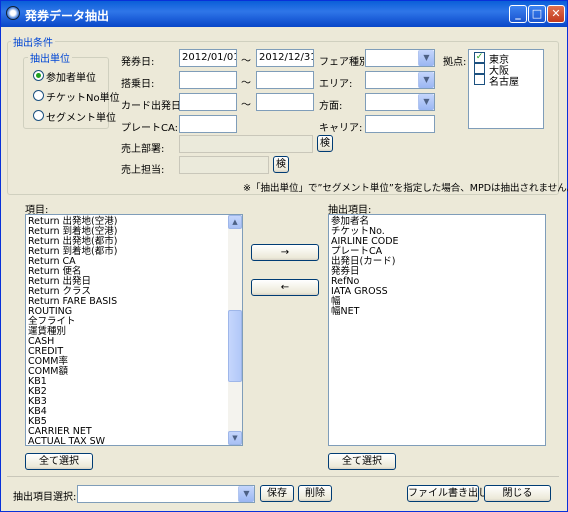 This screenshot has height=512, width=568. I want to click on unit-ticket-label: チケットNo単位, so click(83, 96).